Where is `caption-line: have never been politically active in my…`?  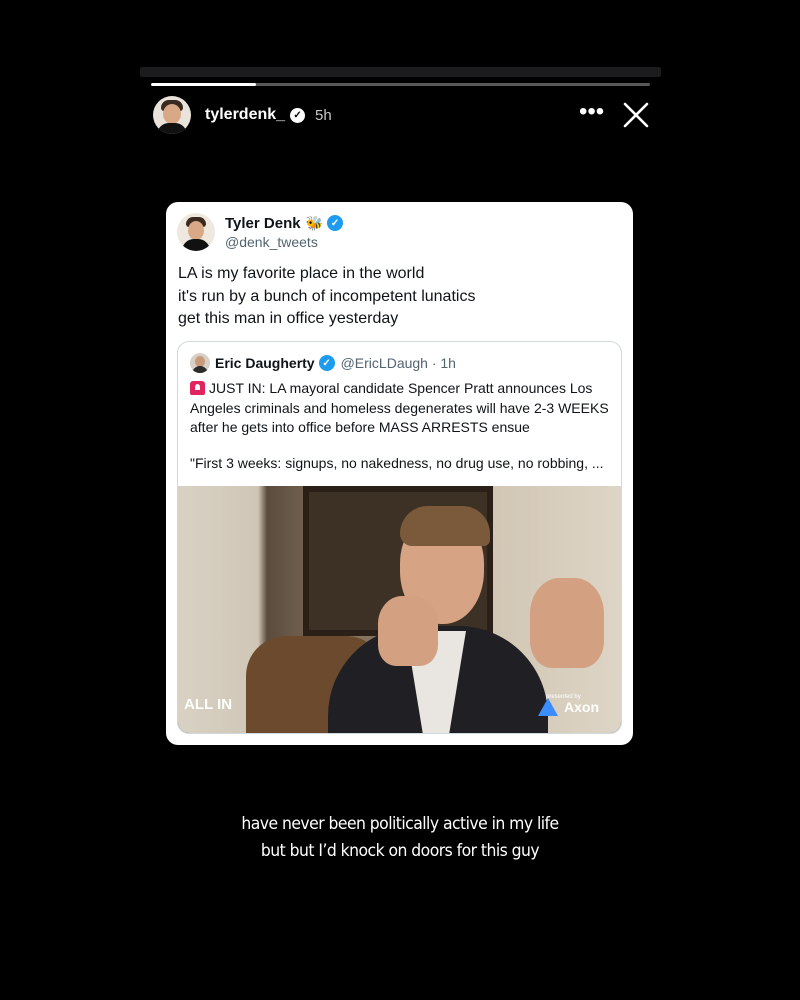 caption-line: have never been politically active in my… is located at coordinates (400, 824).